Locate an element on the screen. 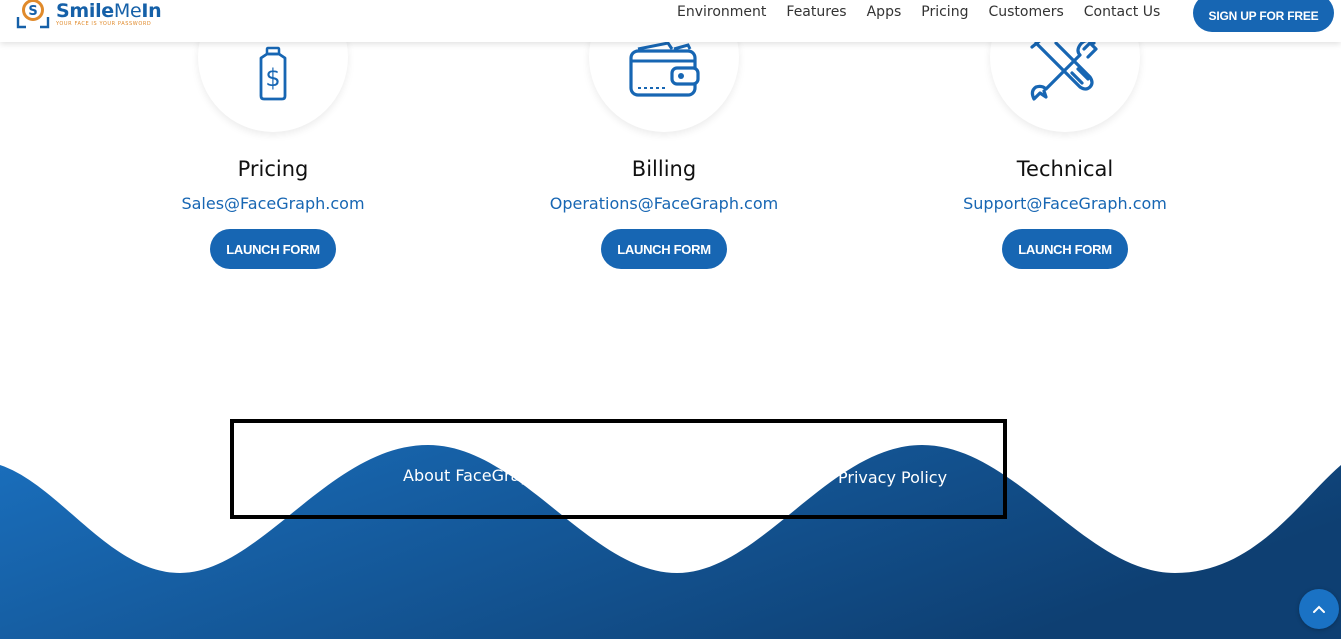 The width and height of the screenshot is (1341, 639). nav-apps: Apps is located at coordinates (884, 12).